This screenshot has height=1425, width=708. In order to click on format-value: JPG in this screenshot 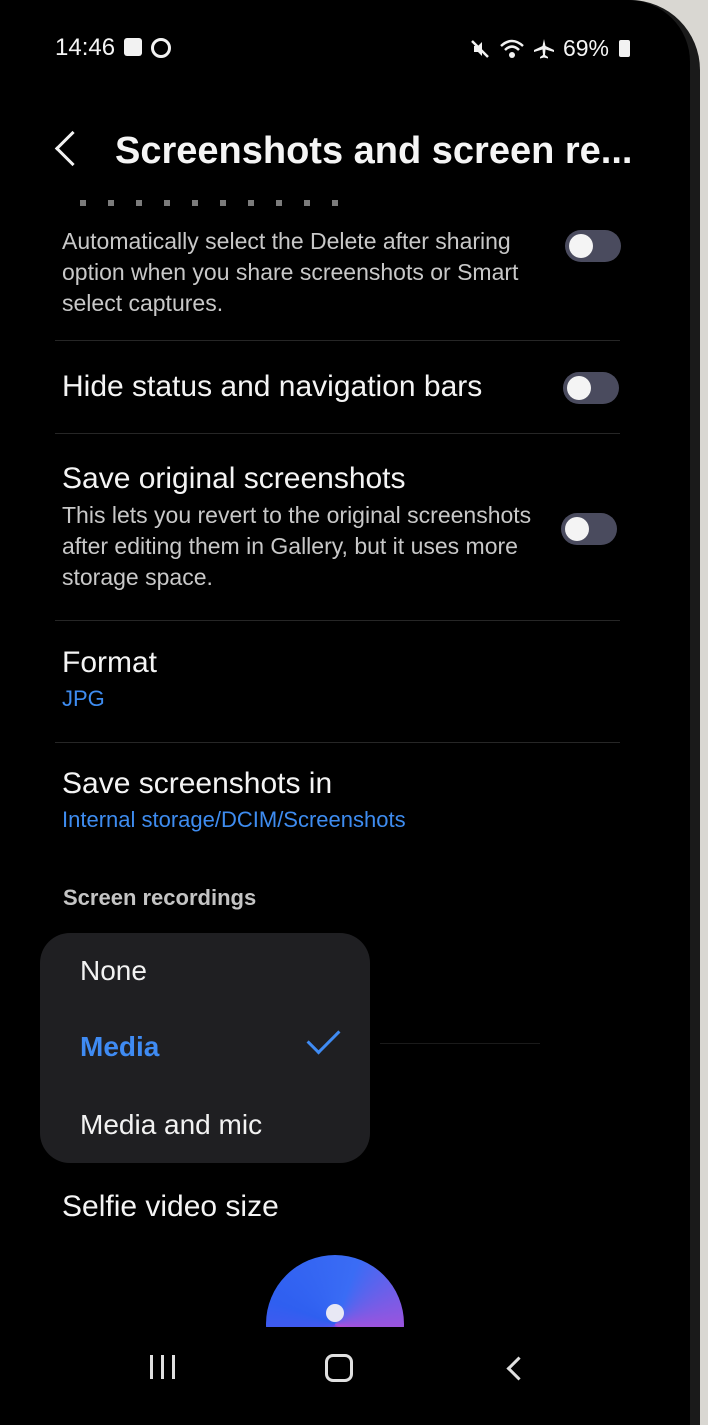, I will do `click(83, 698)`.